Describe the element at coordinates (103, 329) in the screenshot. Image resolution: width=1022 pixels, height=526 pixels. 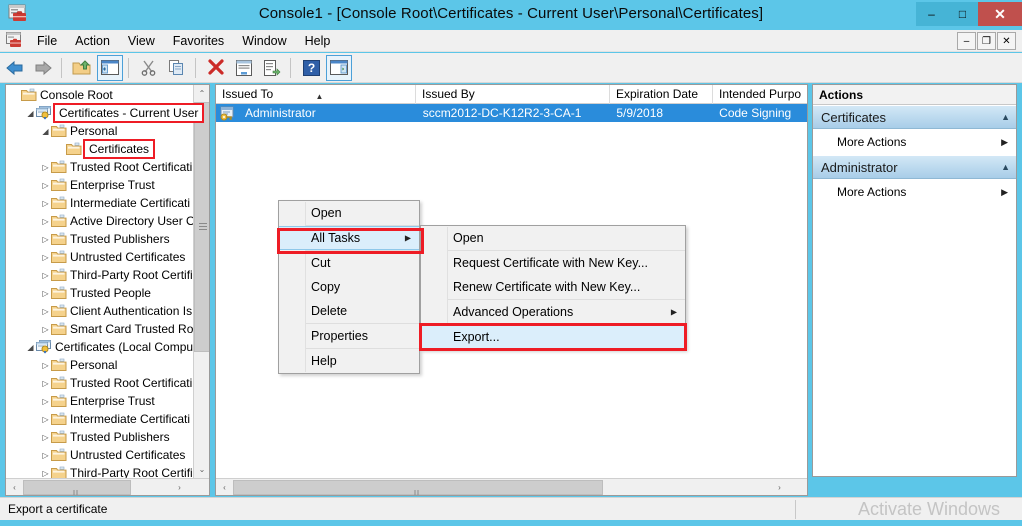
I see `tree-item-smart-card-trusted-roo: ▷ Smart Card Trusted Roo` at that location.